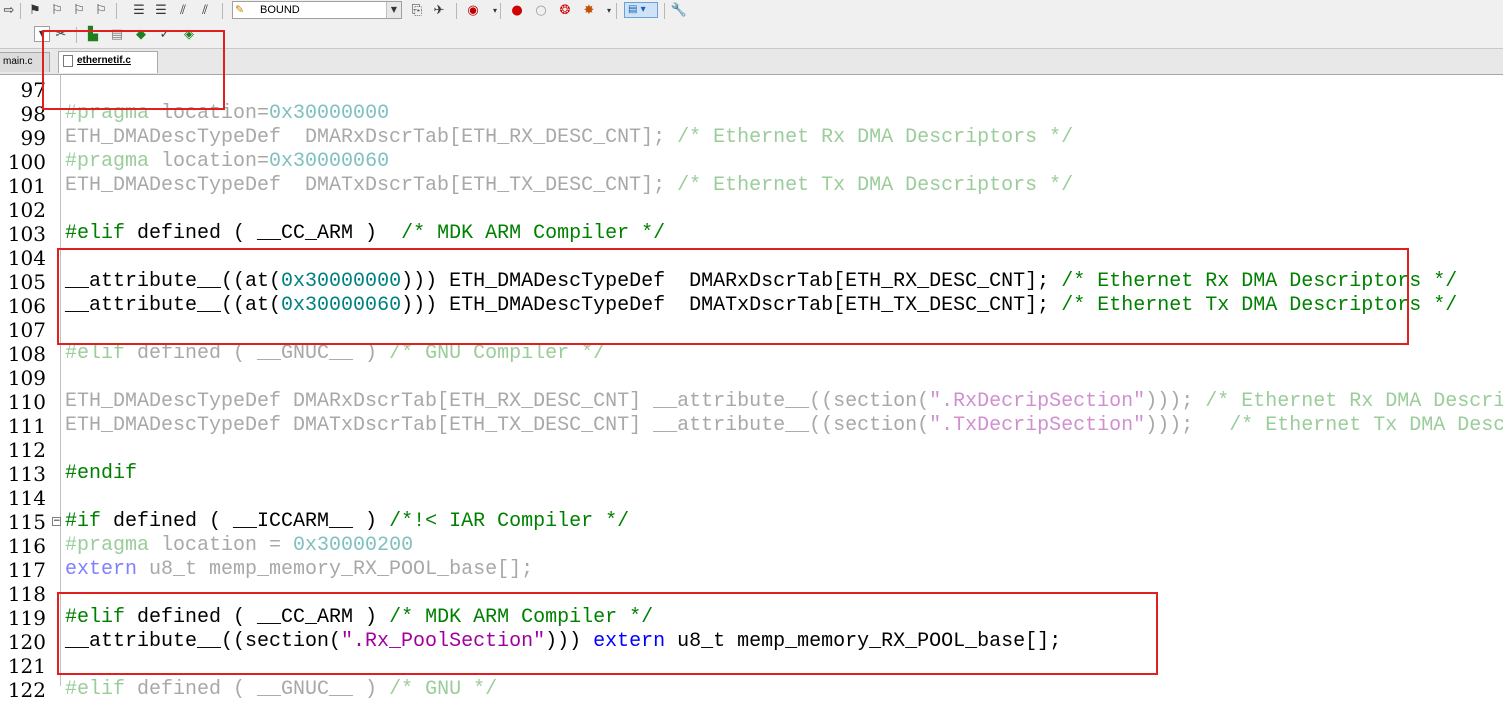 This screenshot has width=1503, height=702. I want to click on unindent-icon: ☰, so click(161, 11).